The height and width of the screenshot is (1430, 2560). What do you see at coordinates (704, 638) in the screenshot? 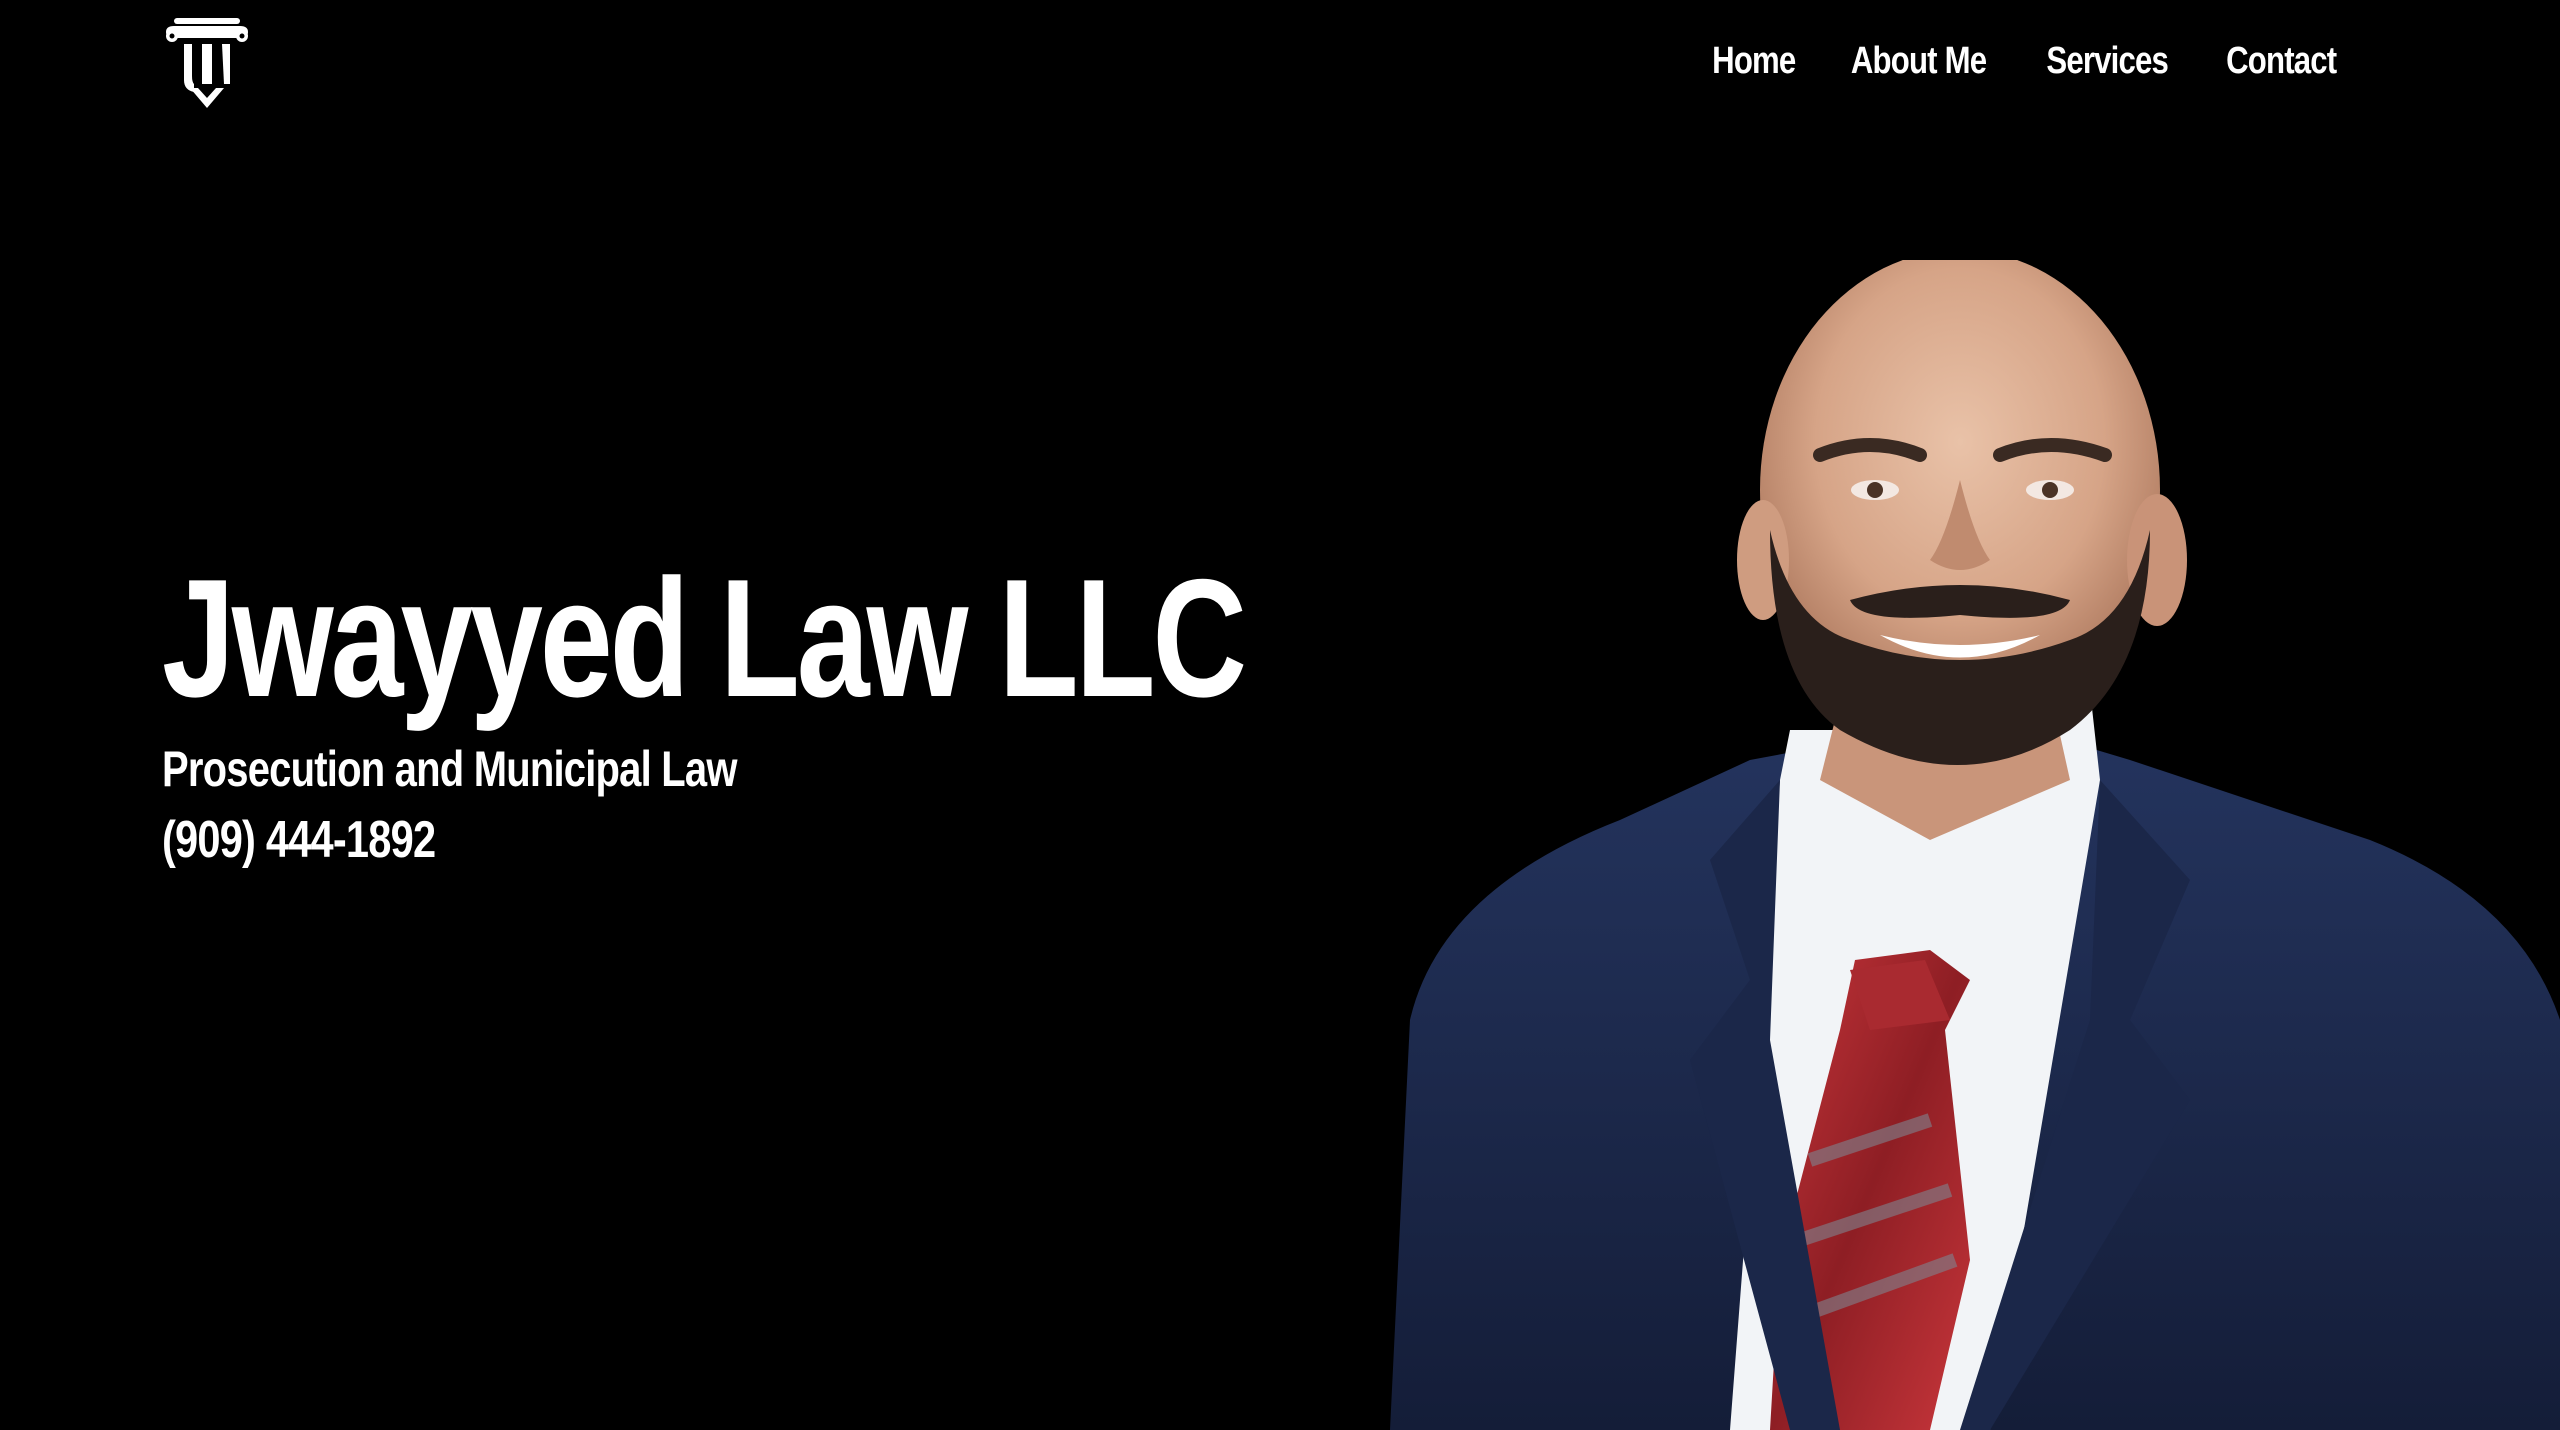
I see `hero-title: Jwayyed Law LLC` at bounding box center [704, 638].